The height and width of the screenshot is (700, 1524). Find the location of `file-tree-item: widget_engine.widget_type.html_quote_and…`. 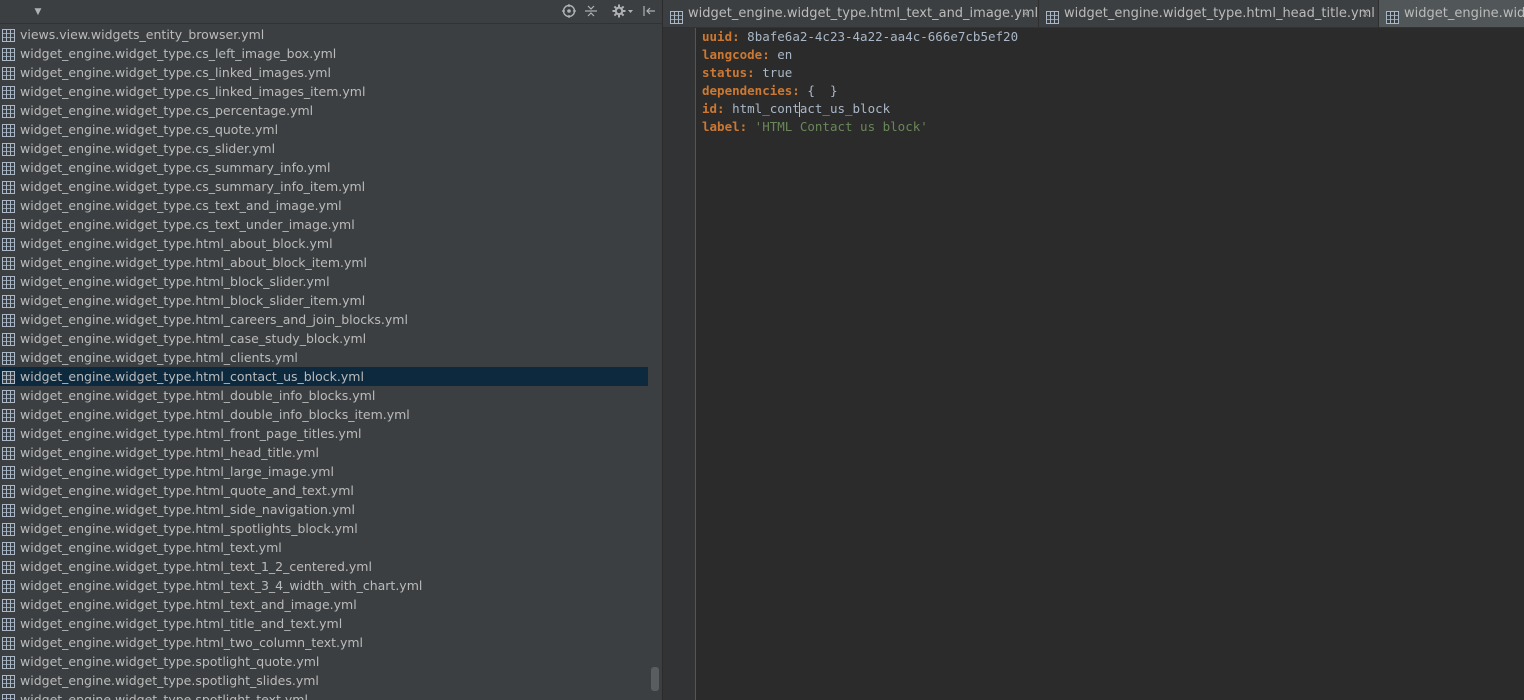

file-tree-item: widget_engine.widget_type.html_quote_and… is located at coordinates (325, 490).